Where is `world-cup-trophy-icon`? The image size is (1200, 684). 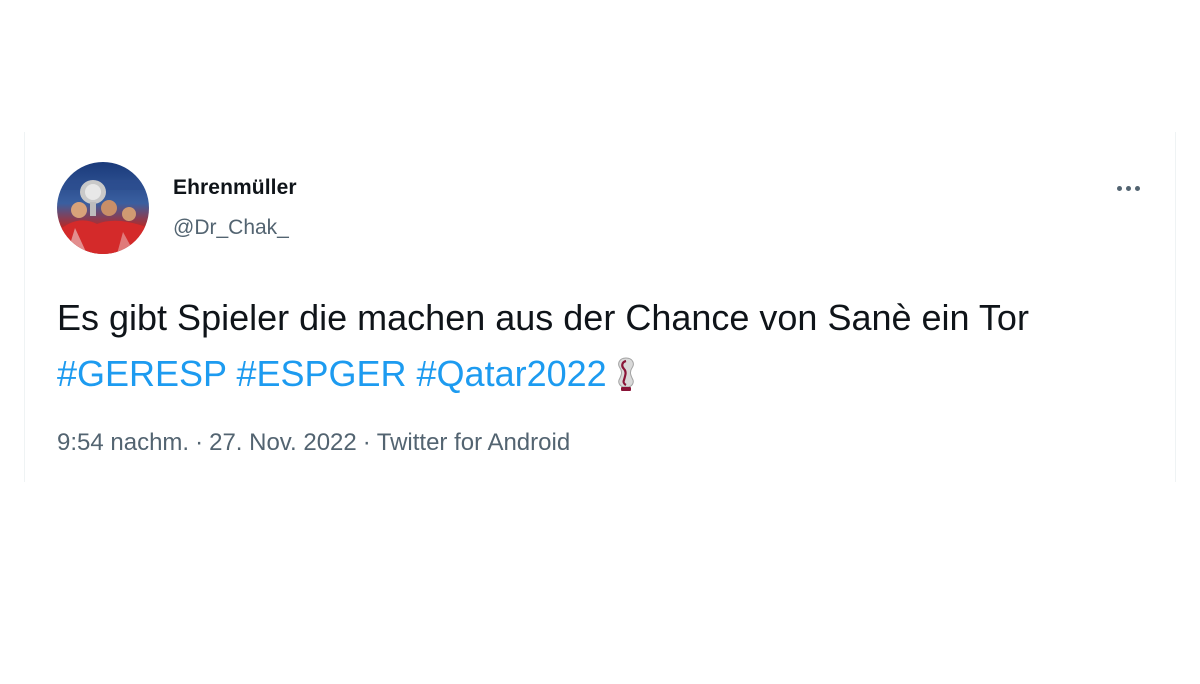
world-cup-trophy-icon is located at coordinates (626, 380).